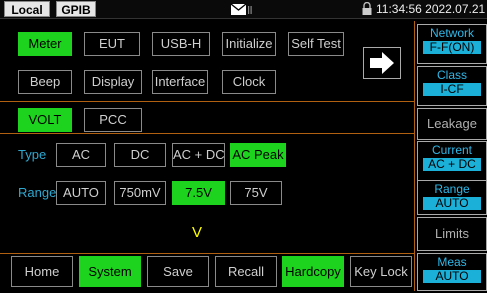  I want to click on side-current-title: Current, so click(451, 150).